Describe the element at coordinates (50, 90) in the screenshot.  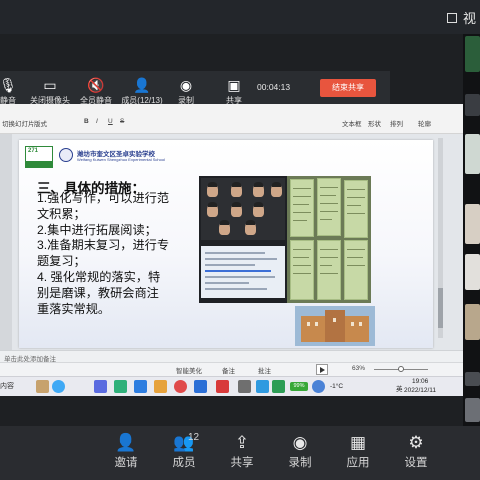
I see `camera-button: ▭ 关闭摄像头` at that location.